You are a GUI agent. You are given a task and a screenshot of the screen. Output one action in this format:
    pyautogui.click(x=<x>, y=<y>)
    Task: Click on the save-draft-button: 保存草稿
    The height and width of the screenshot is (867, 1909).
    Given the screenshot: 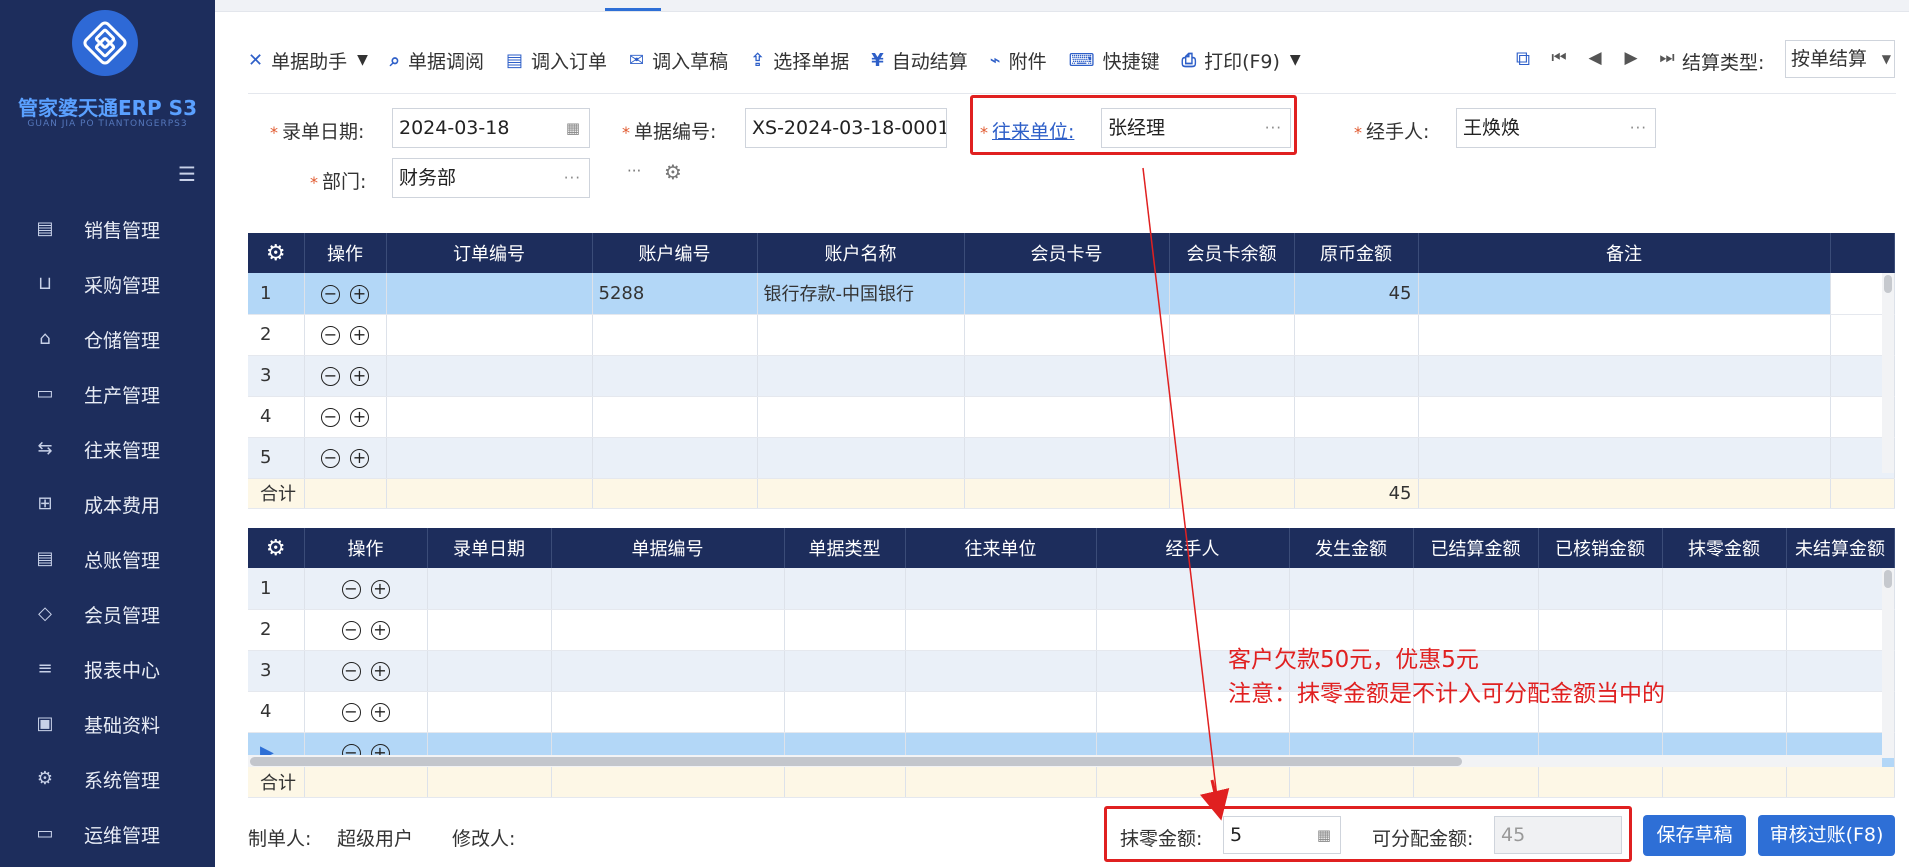 What is the action you would take?
    pyautogui.click(x=1694, y=835)
    